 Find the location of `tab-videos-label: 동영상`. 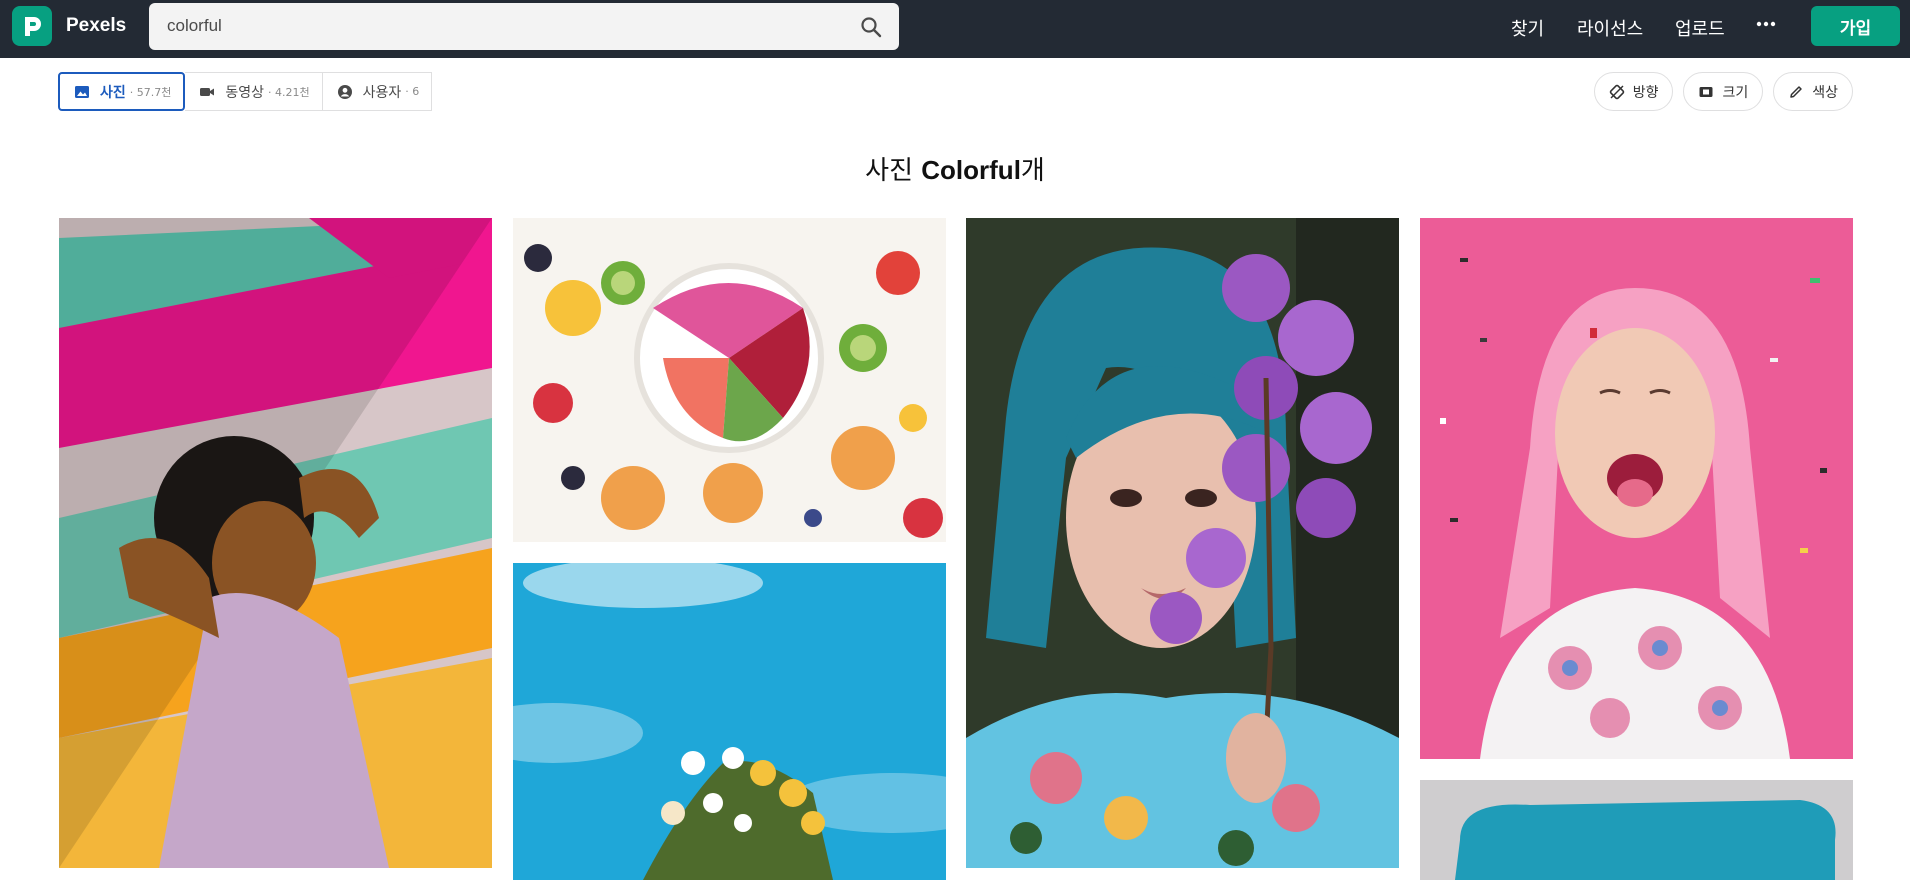

tab-videos-label: 동영상 is located at coordinates (245, 92).